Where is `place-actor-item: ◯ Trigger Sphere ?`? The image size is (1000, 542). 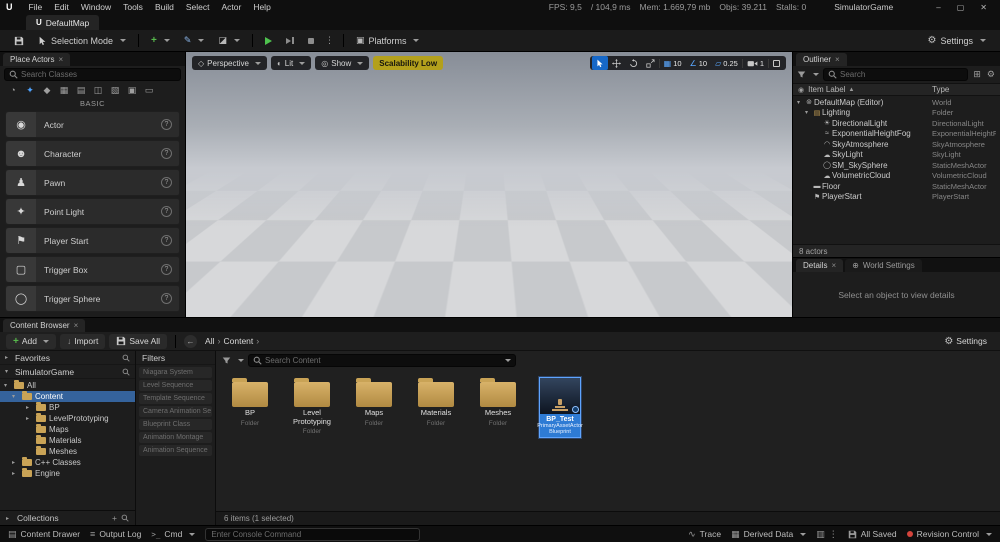 place-actor-item: ◯ Trigger Sphere ? is located at coordinates (92, 298).